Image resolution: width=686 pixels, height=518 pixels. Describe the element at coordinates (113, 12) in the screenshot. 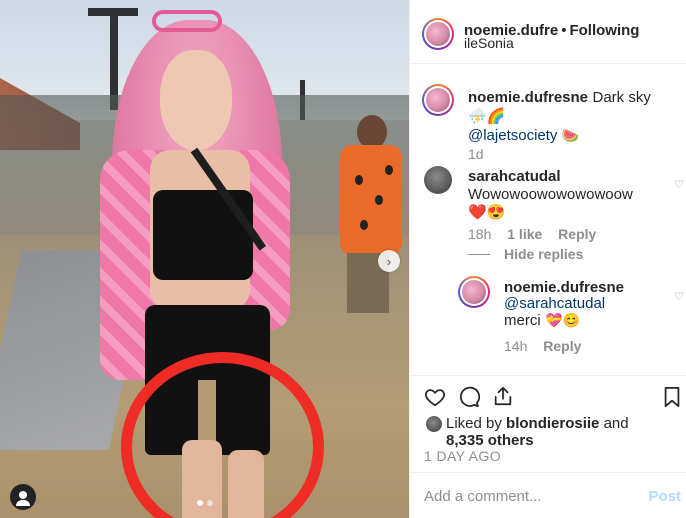

I see `photo-pole-top` at that location.